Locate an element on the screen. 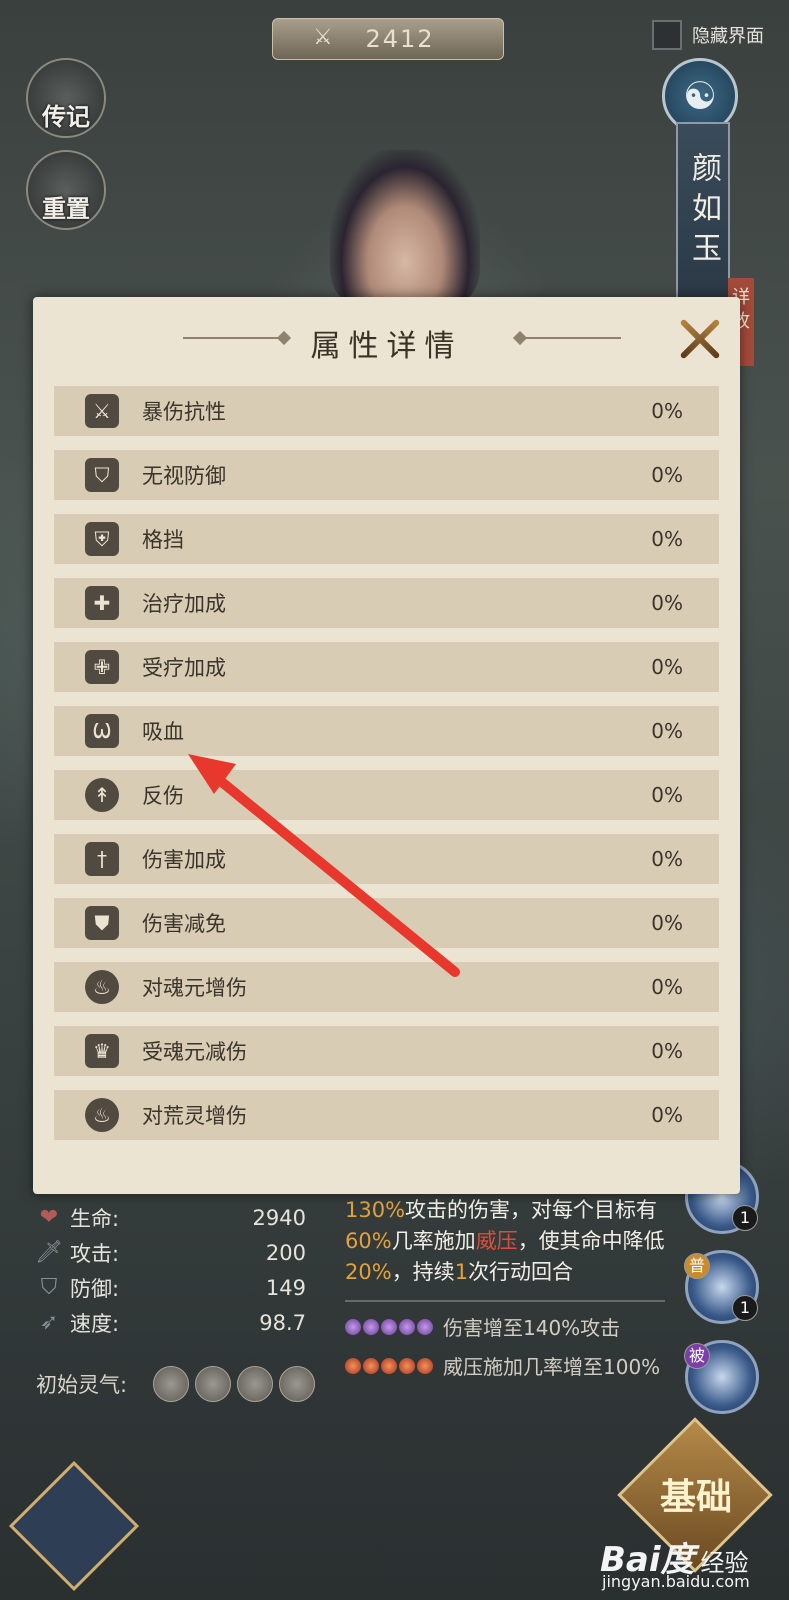 The height and width of the screenshot is (1600, 789). annotation-arrow is located at coordinates (324, 865).